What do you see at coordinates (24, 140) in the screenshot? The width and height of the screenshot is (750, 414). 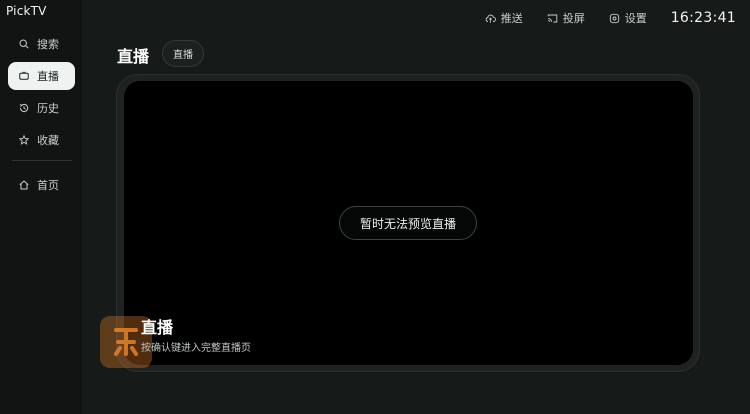 I see `star-icon` at bounding box center [24, 140].